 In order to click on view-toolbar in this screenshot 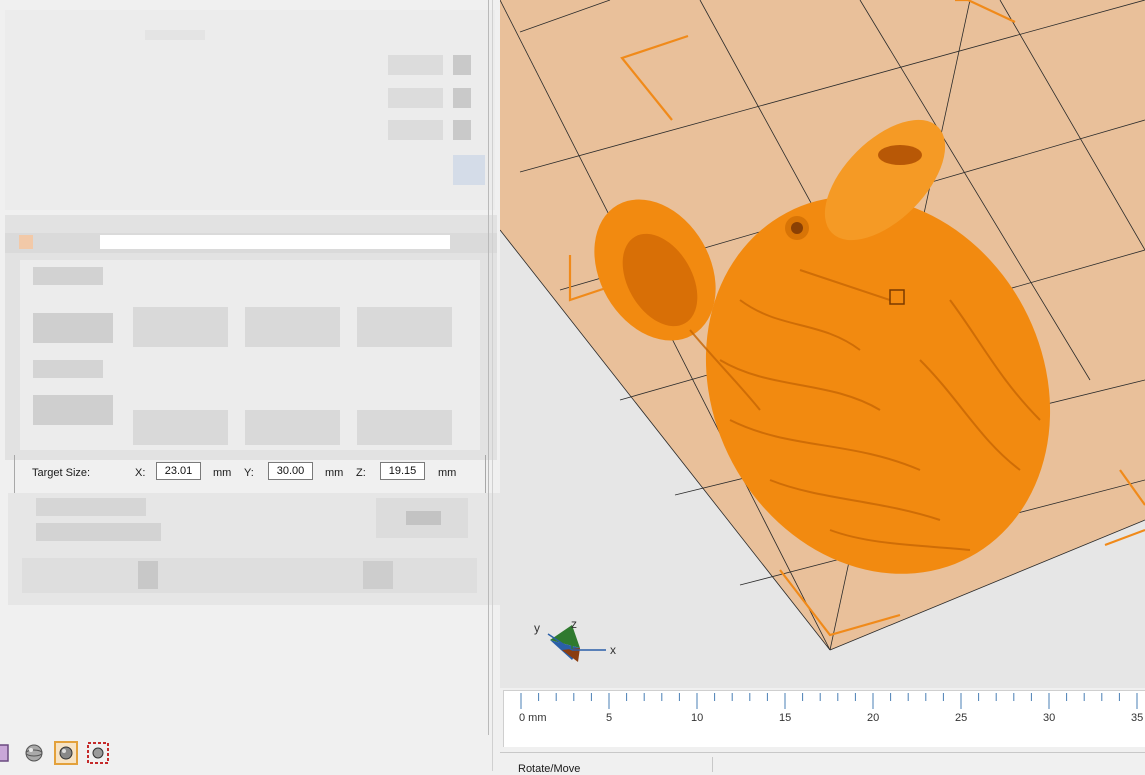, I will do `click(60, 755)`.